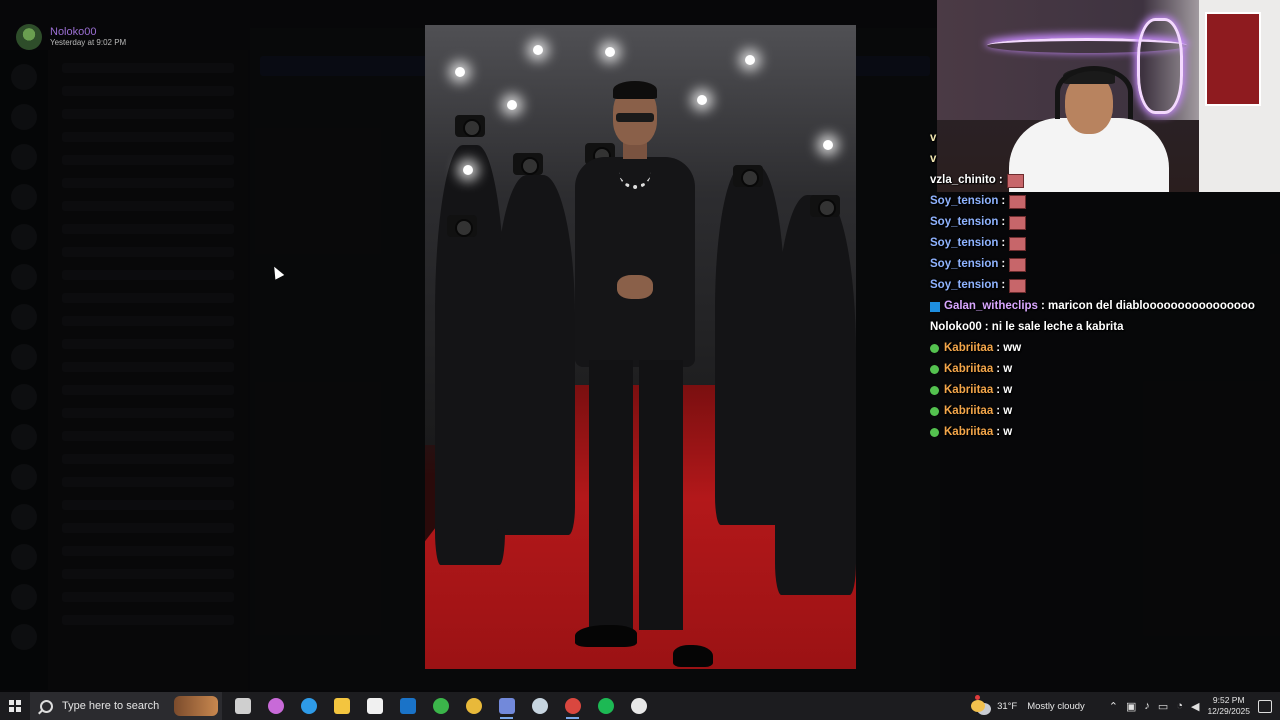 The image size is (1280, 720). I want to click on taskbar-chrome-profile-button, so click(572, 706).